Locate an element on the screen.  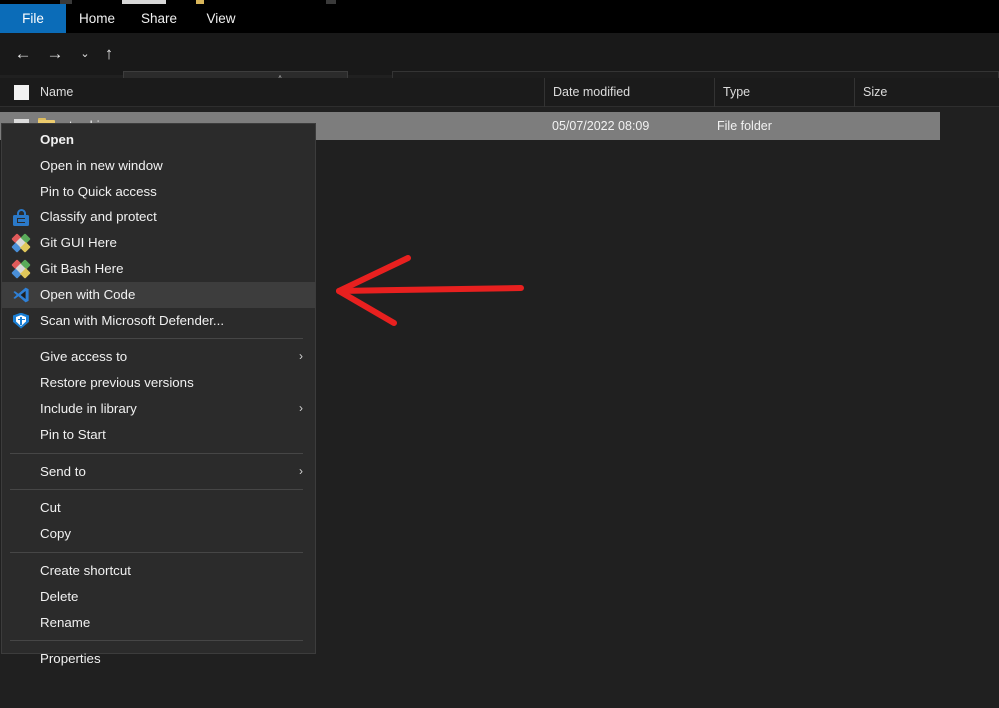
address-bar: ← → ⌄ ↑ Win... › power-... ⌄ ↻ is located at coordinates (499, 68).